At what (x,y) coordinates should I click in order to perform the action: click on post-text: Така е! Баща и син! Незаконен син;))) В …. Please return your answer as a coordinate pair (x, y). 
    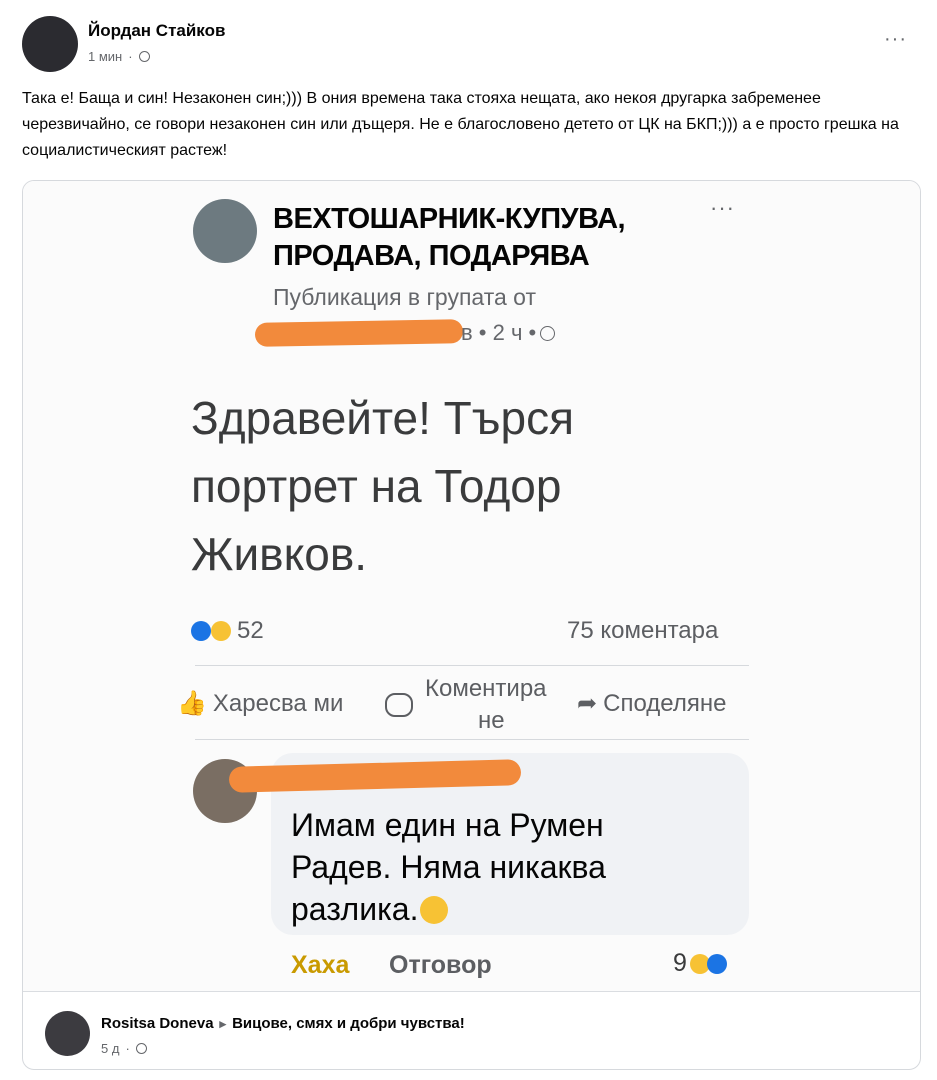
    Looking at the image, I should click on (460, 124).